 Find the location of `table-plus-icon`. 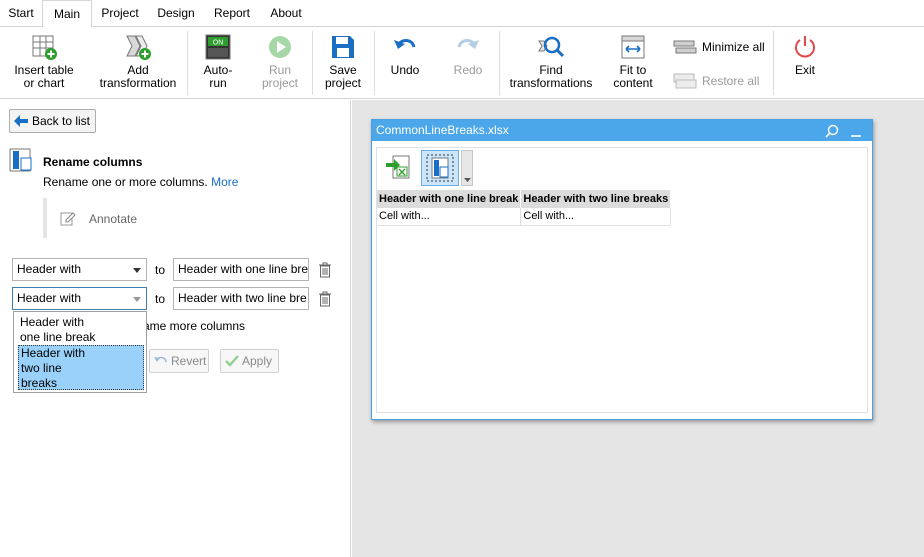

table-plus-icon is located at coordinates (44, 47).